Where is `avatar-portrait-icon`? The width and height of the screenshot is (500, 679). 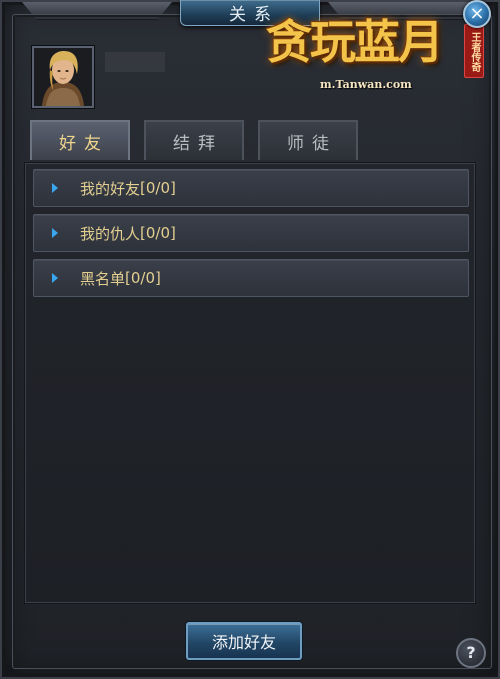
avatar-portrait-icon is located at coordinates (63, 77).